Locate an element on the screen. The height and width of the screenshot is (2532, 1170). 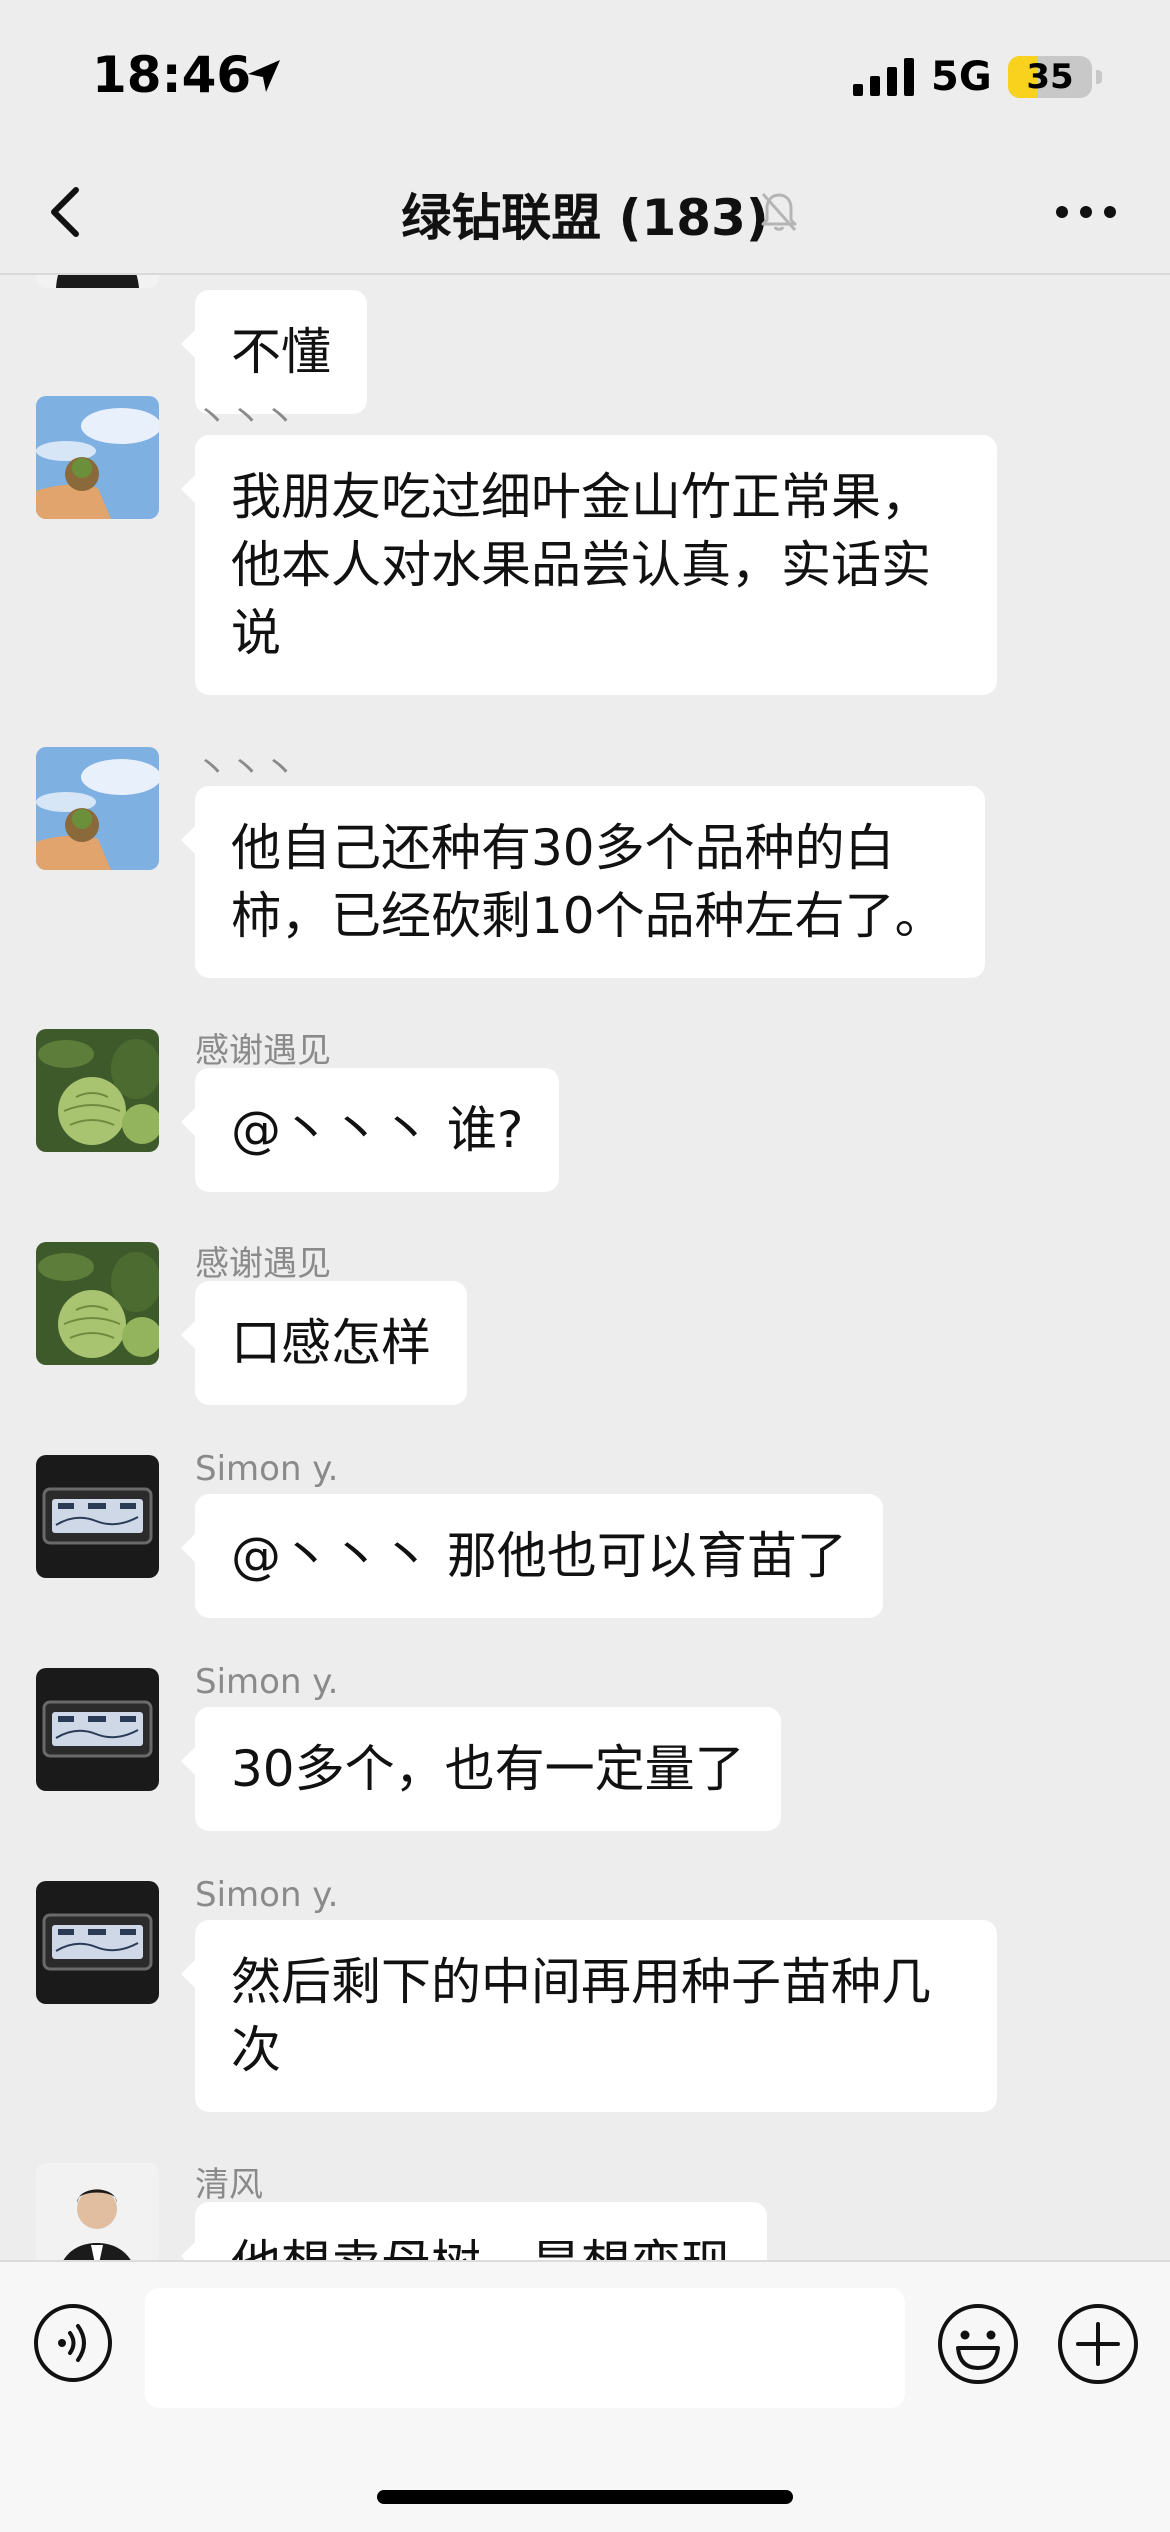
message-text: 口感怎样 is located at coordinates (331, 1343).